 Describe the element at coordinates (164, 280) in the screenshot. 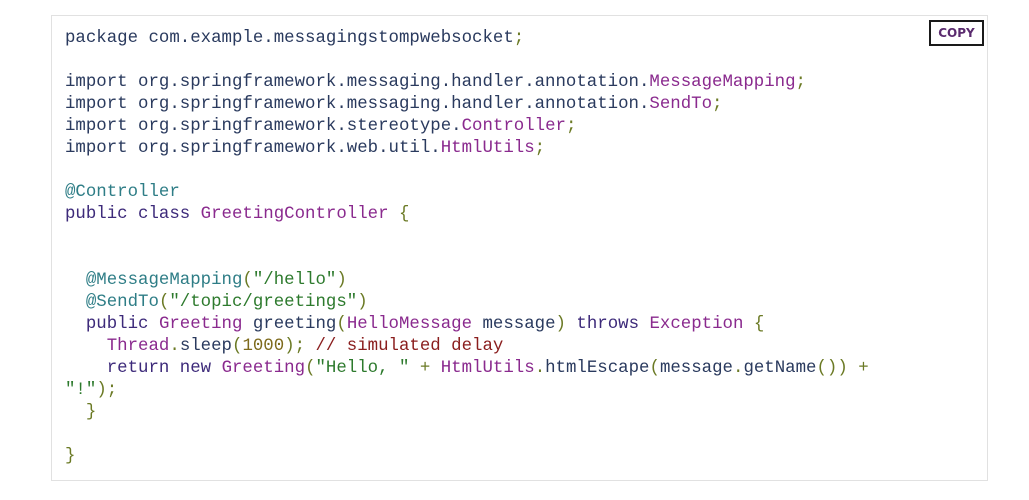

I see `code-token: @MessageMapping` at that location.